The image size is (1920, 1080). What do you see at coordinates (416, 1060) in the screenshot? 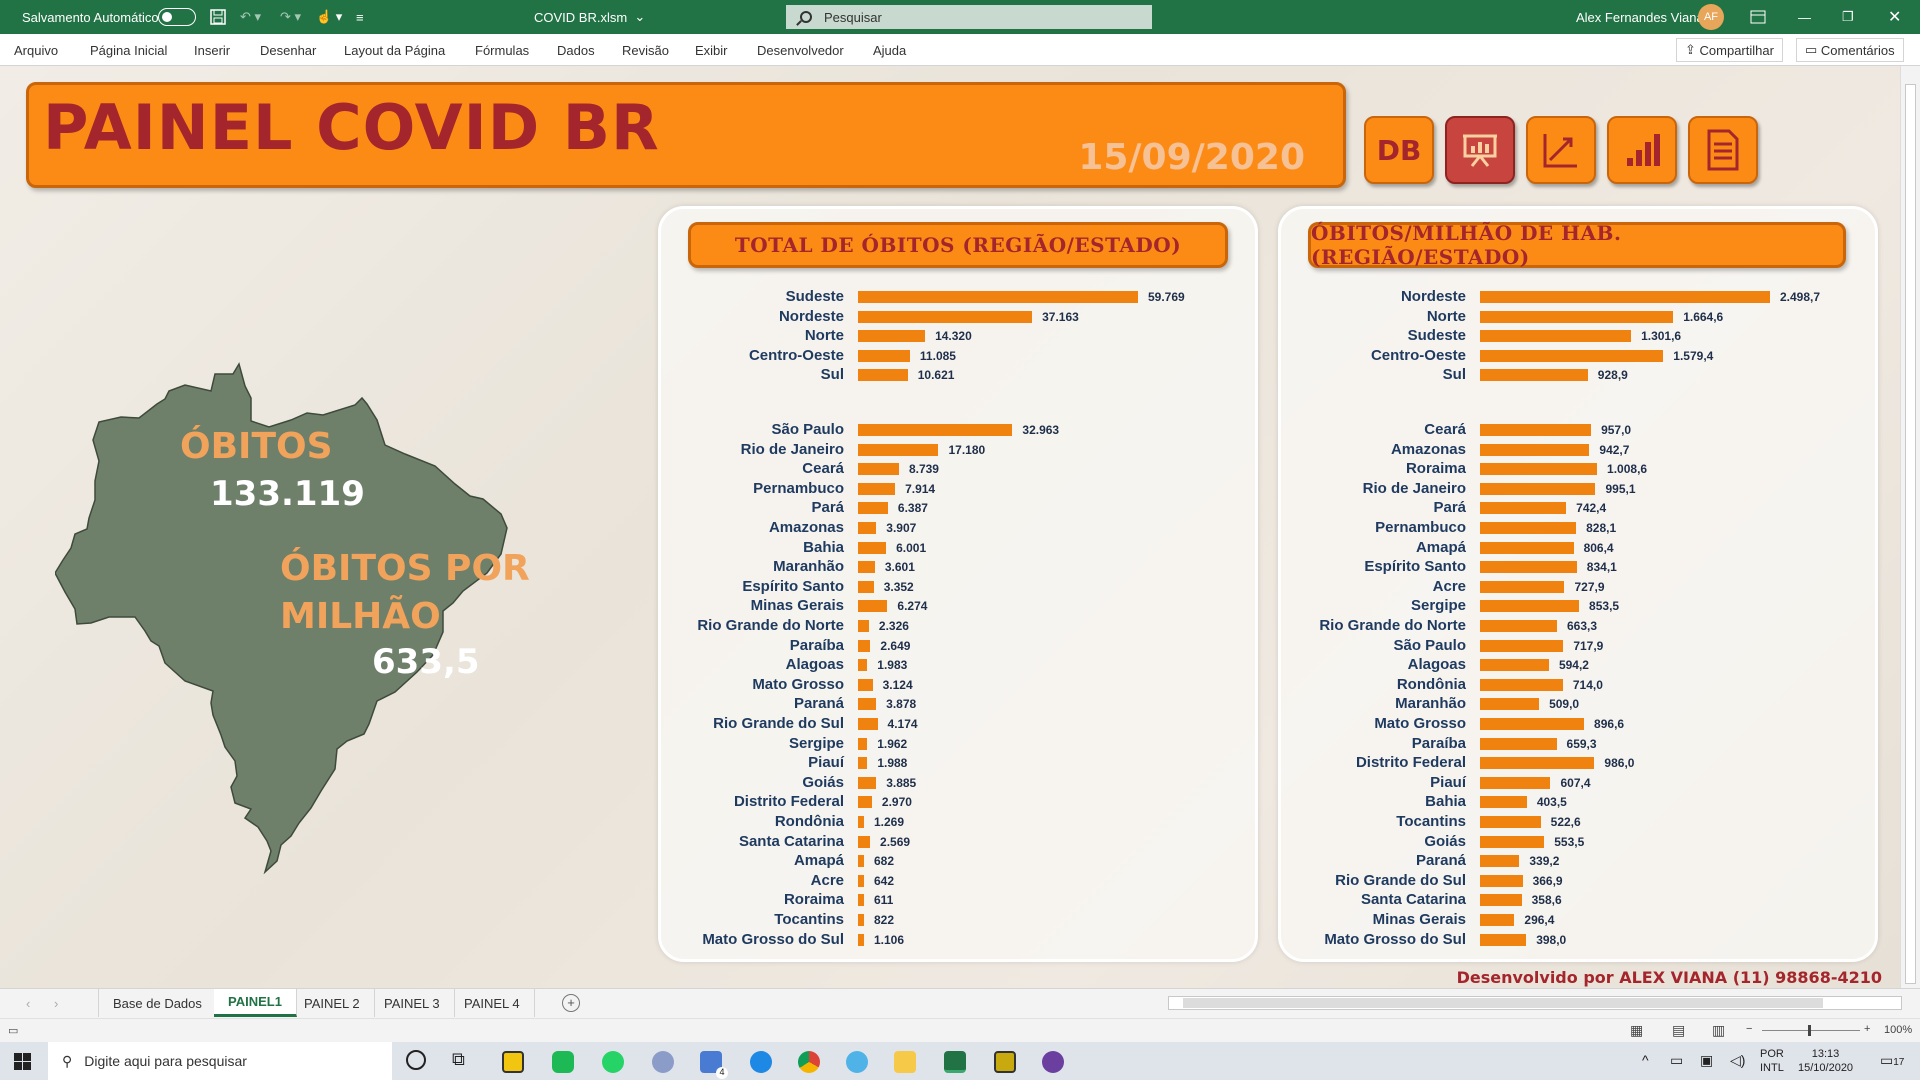
I see `cortana-icon` at bounding box center [416, 1060].